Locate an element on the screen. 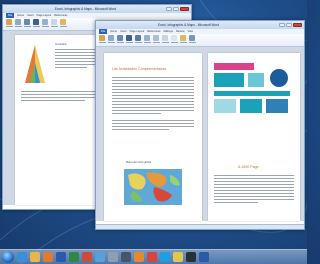 This screenshot has height=264, width=320. window-controls-back is located at coordinates (177, 9).